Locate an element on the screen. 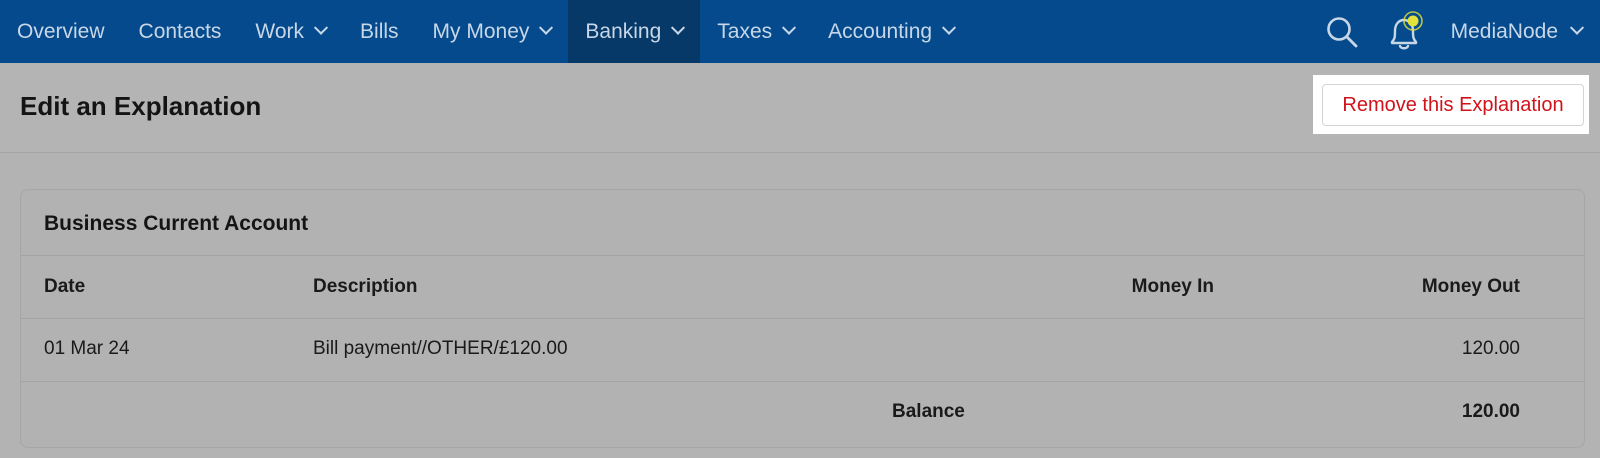 Image resolution: width=1600 pixels, height=458 pixels. card-title: Business Current Account is located at coordinates (176, 223).